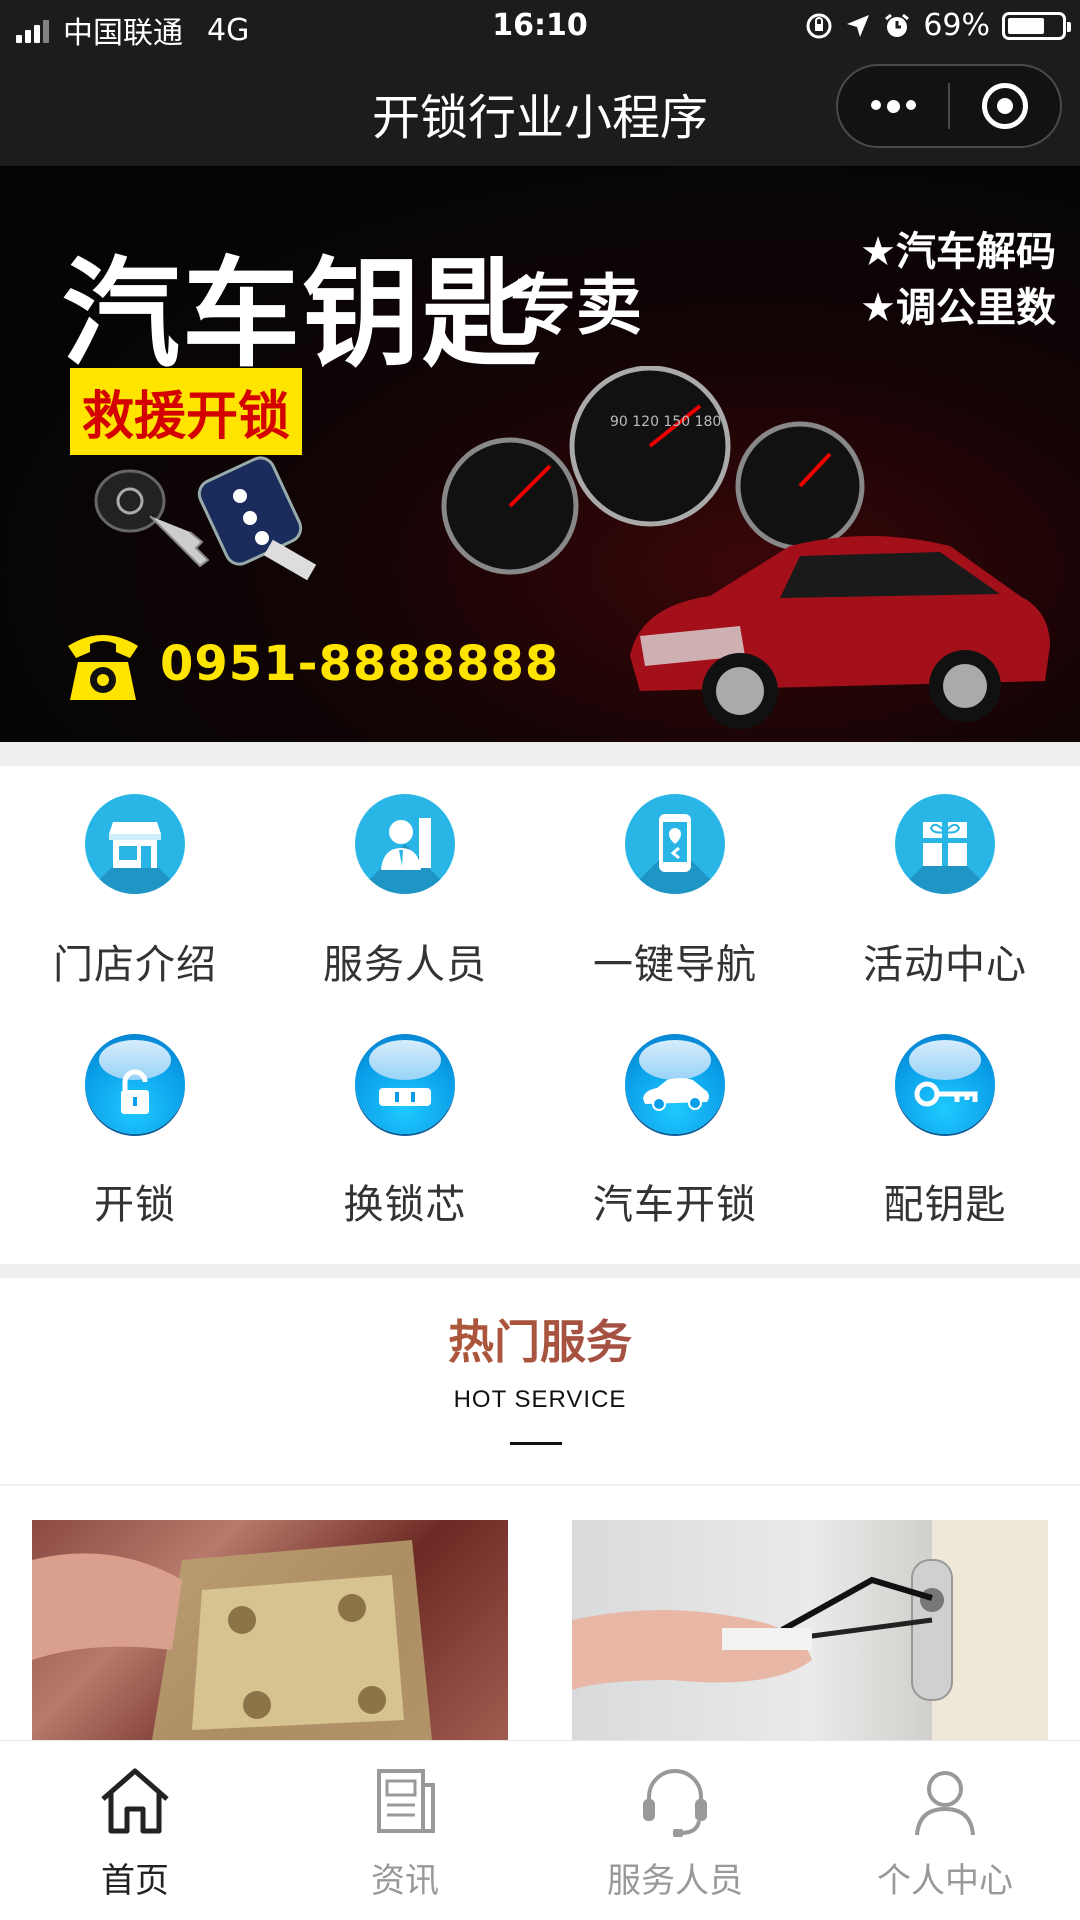  Describe the element at coordinates (302, 314) in the screenshot. I see `banner-title: 汽车钥匙` at that location.